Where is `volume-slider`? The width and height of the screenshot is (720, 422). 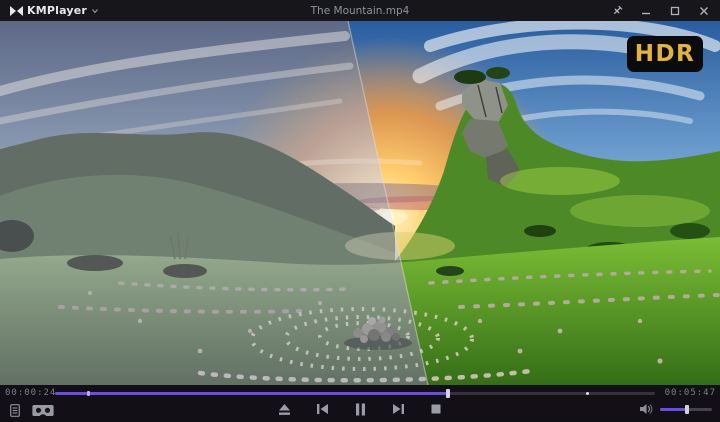 volume-slider is located at coordinates (686, 409).